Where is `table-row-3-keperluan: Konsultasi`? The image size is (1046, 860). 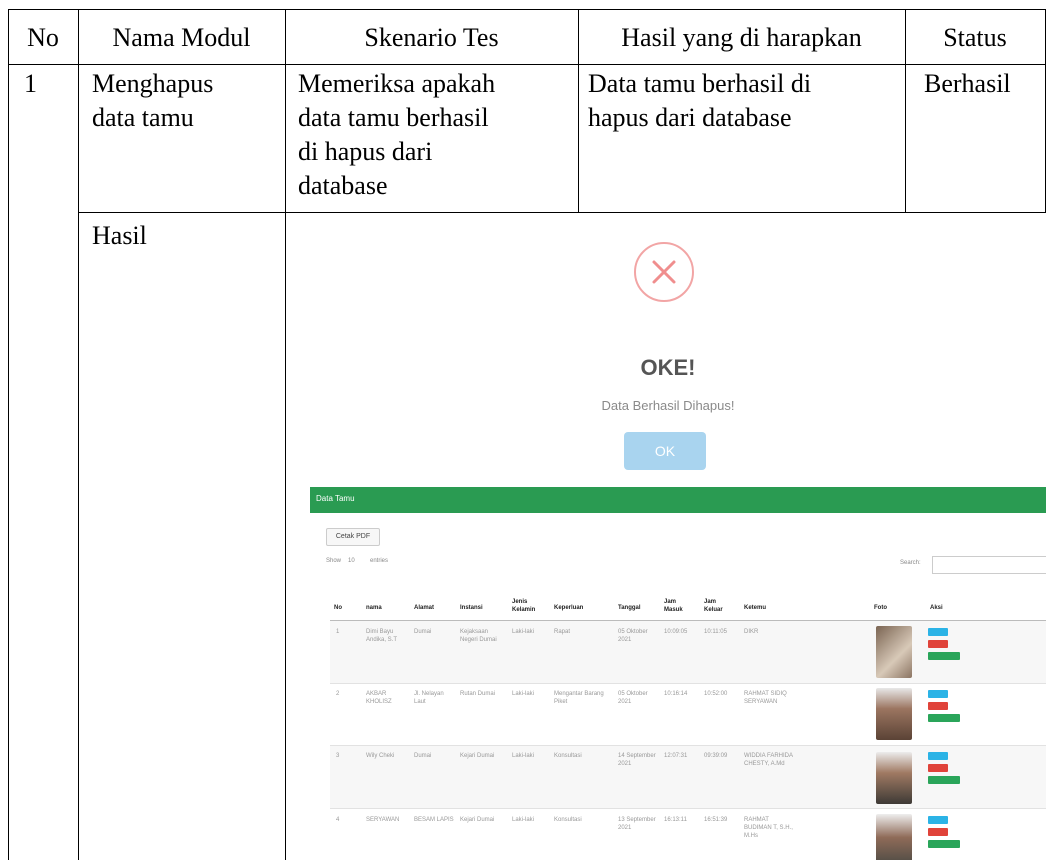 table-row-3-keperluan: Konsultasi is located at coordinates (568, 756).